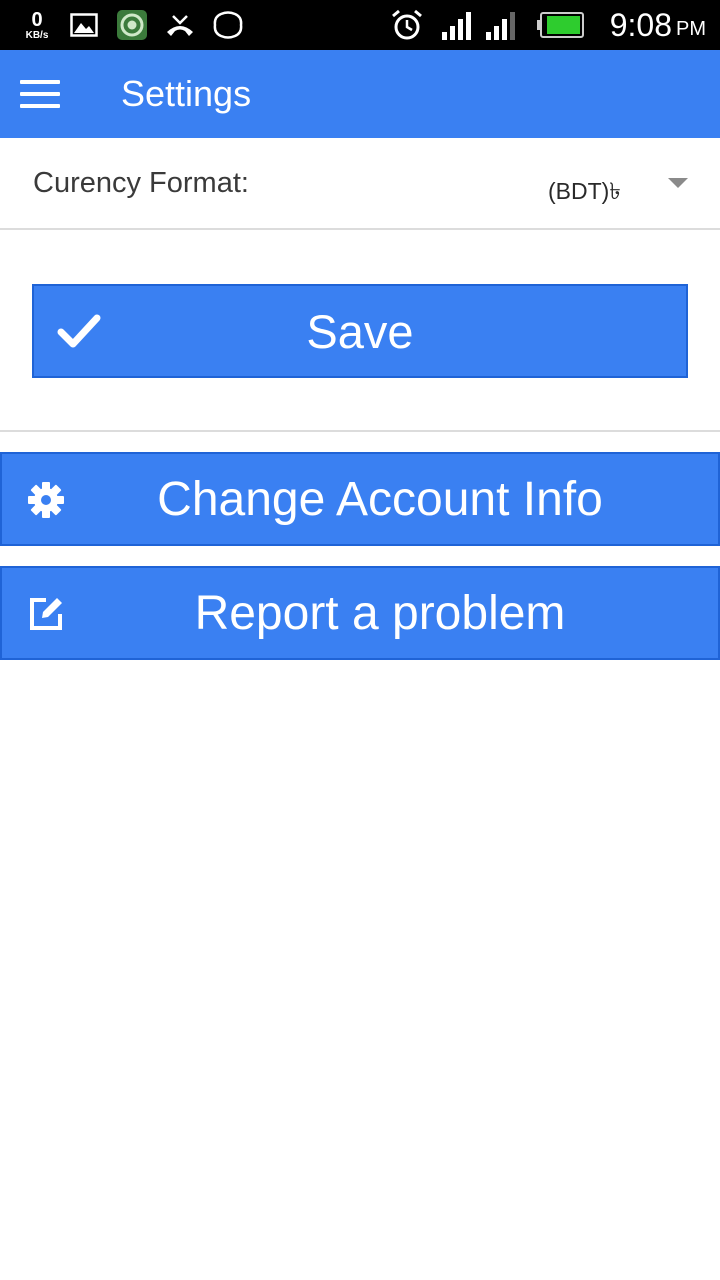  What do you see at coordinates (360, 185) in the screenshot?
I see `currency-format-row: Curency Format: (BDT)৳` at bounding box center [360, 185].